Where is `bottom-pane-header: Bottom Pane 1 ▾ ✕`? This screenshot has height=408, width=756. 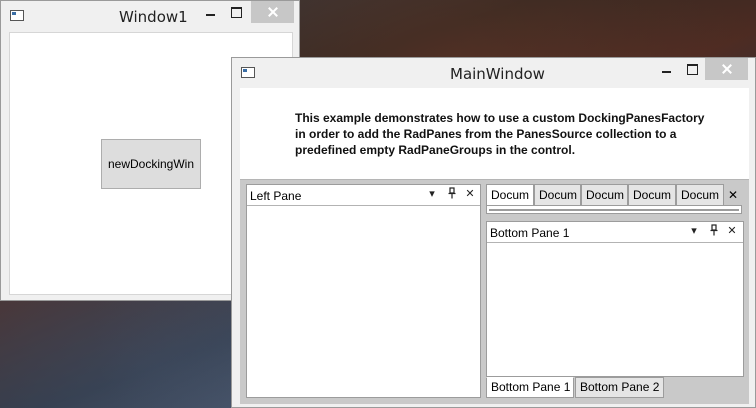 bottom-pane-header: Bottom Pane 1 ▾ ✕ is located at coordinates (615, 232).